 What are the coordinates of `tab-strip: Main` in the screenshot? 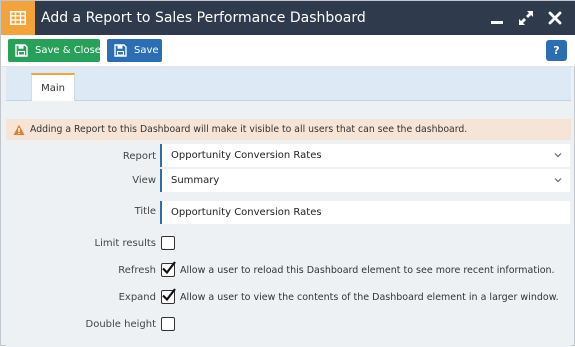 It's located at (288, 84).